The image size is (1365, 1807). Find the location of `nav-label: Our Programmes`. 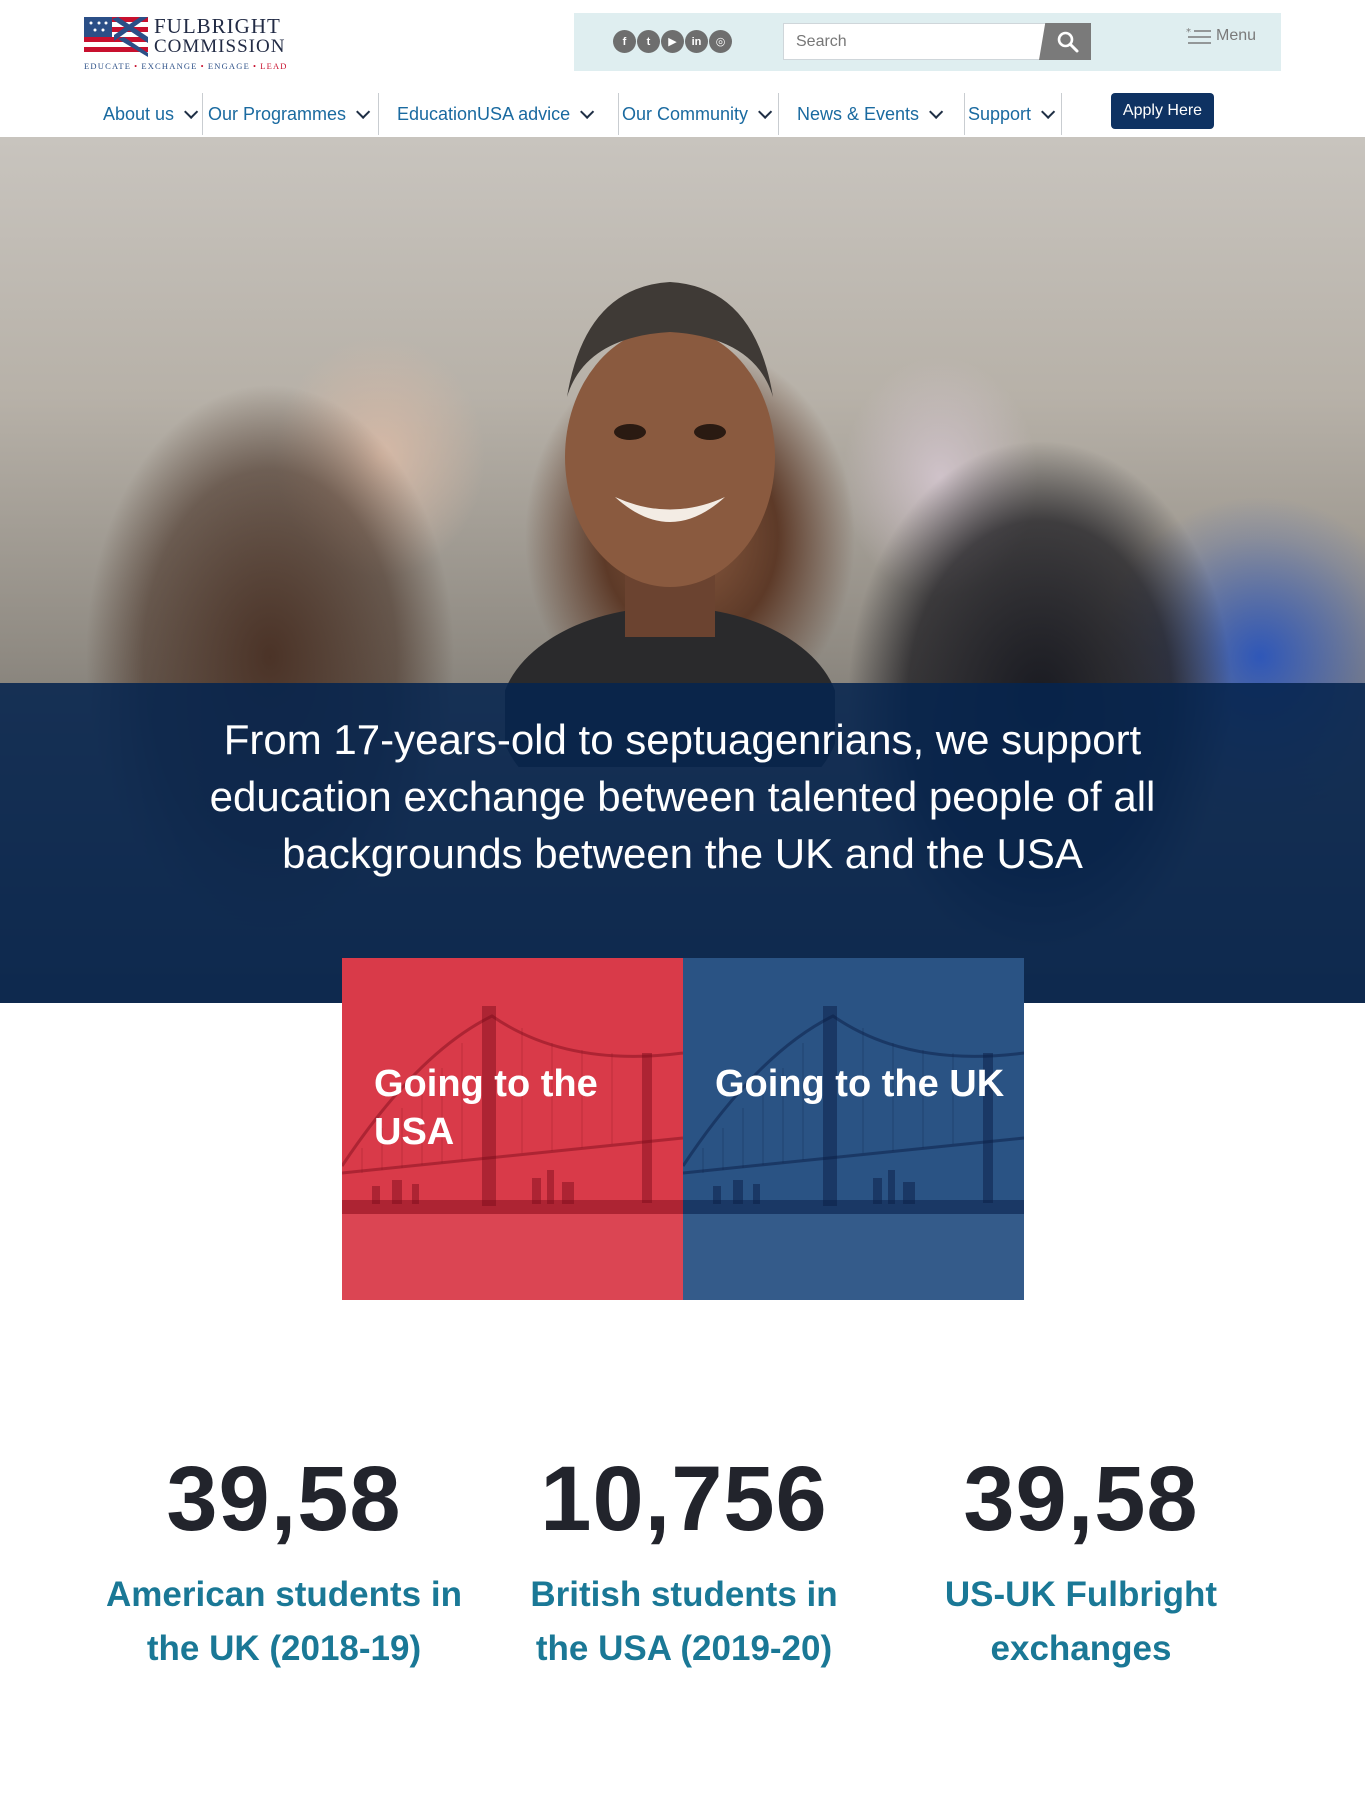

nav-label: Our Programmes is located at coordinates (277, 113).